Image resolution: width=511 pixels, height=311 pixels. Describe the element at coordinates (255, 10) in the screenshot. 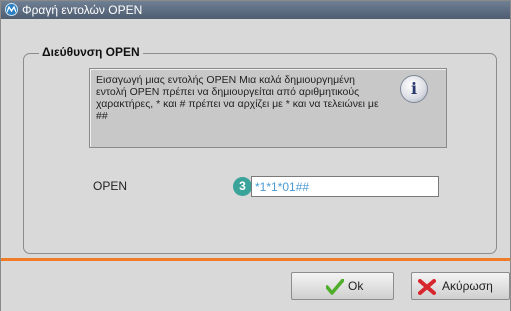

I see `title-bar: Φραγή εντολών OPEN` at that location.